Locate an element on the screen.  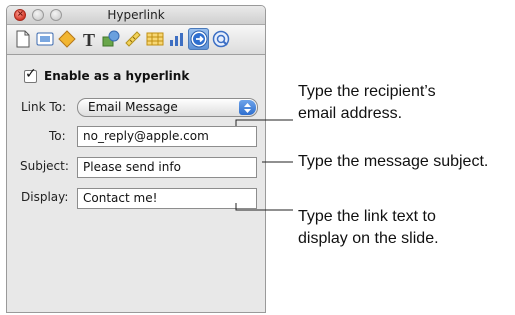
display-callout-line1: Type the link text to is located at coordinates (367, 216).